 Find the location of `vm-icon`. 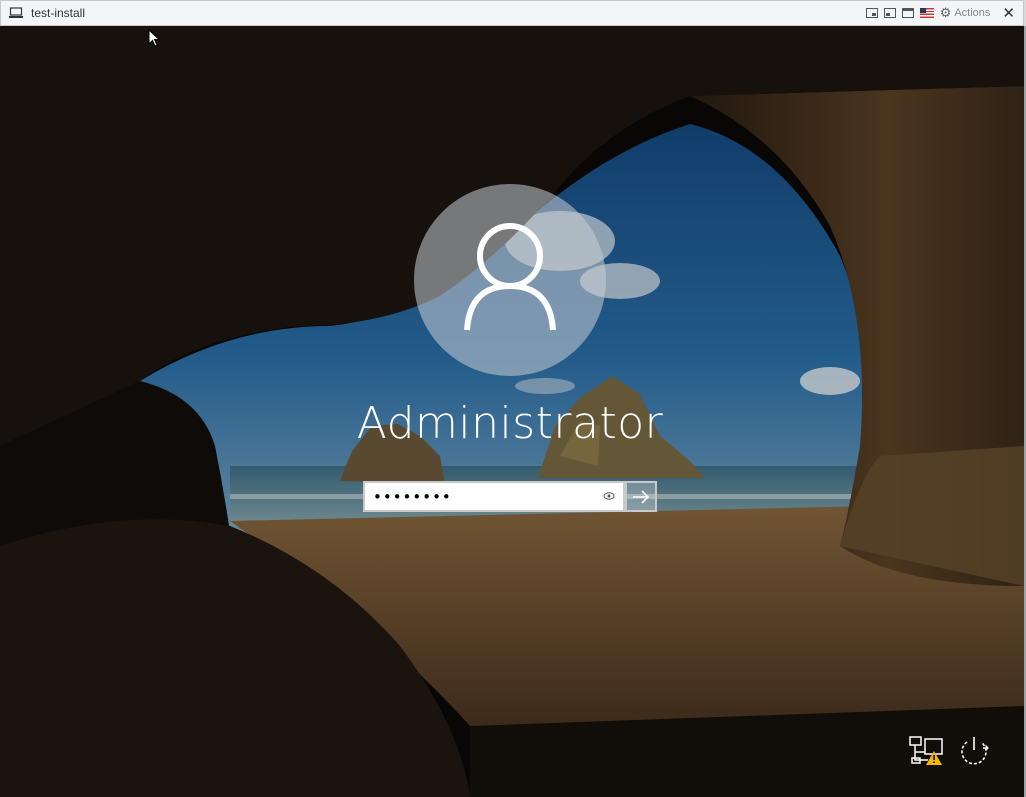

vm-icon is located at coordinates (16, 12).